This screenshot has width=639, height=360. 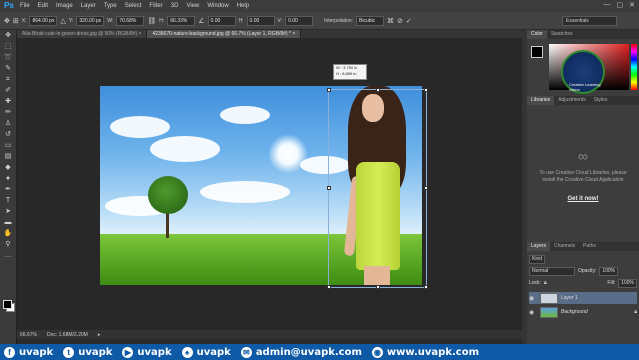 I want to click on get-it-now-link: Get it now!, so click(x=583, y=199).